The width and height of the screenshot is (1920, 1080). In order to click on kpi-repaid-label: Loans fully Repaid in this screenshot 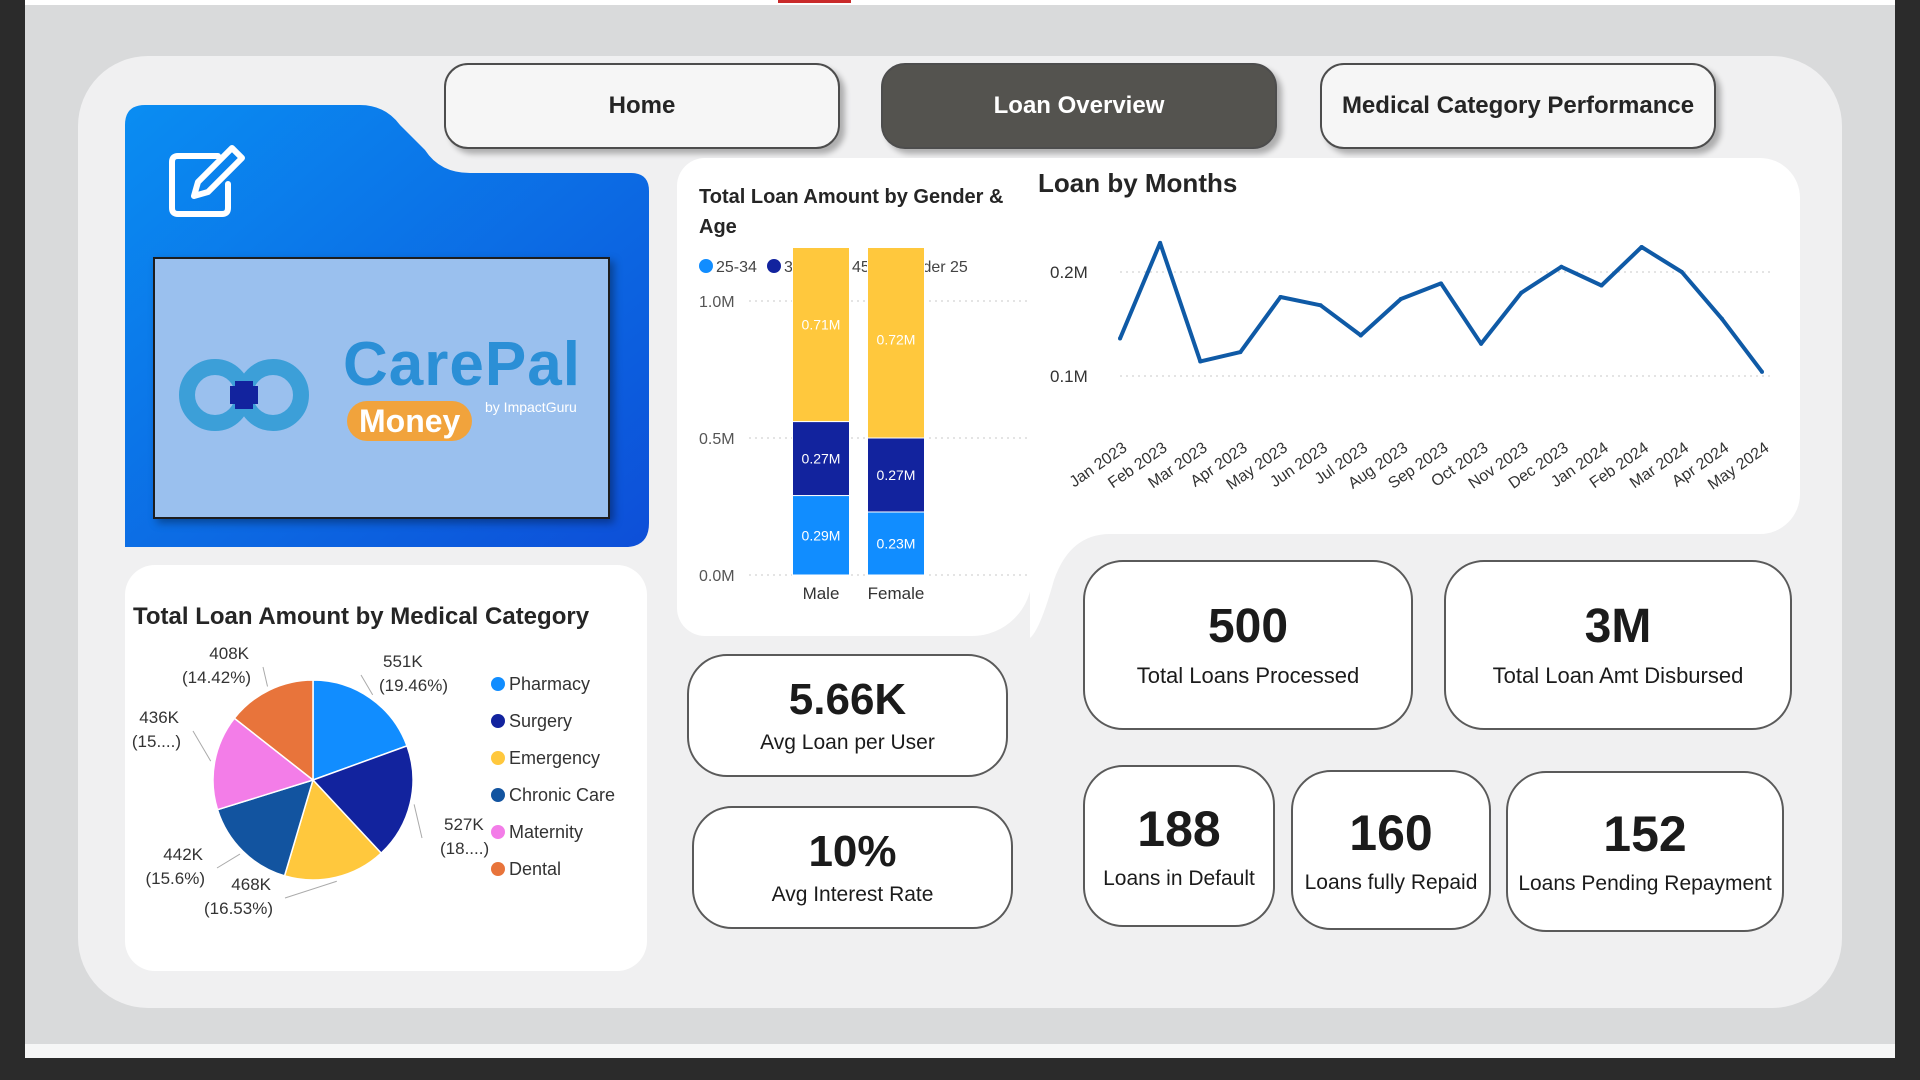, I will do `click(1391, 882)`.